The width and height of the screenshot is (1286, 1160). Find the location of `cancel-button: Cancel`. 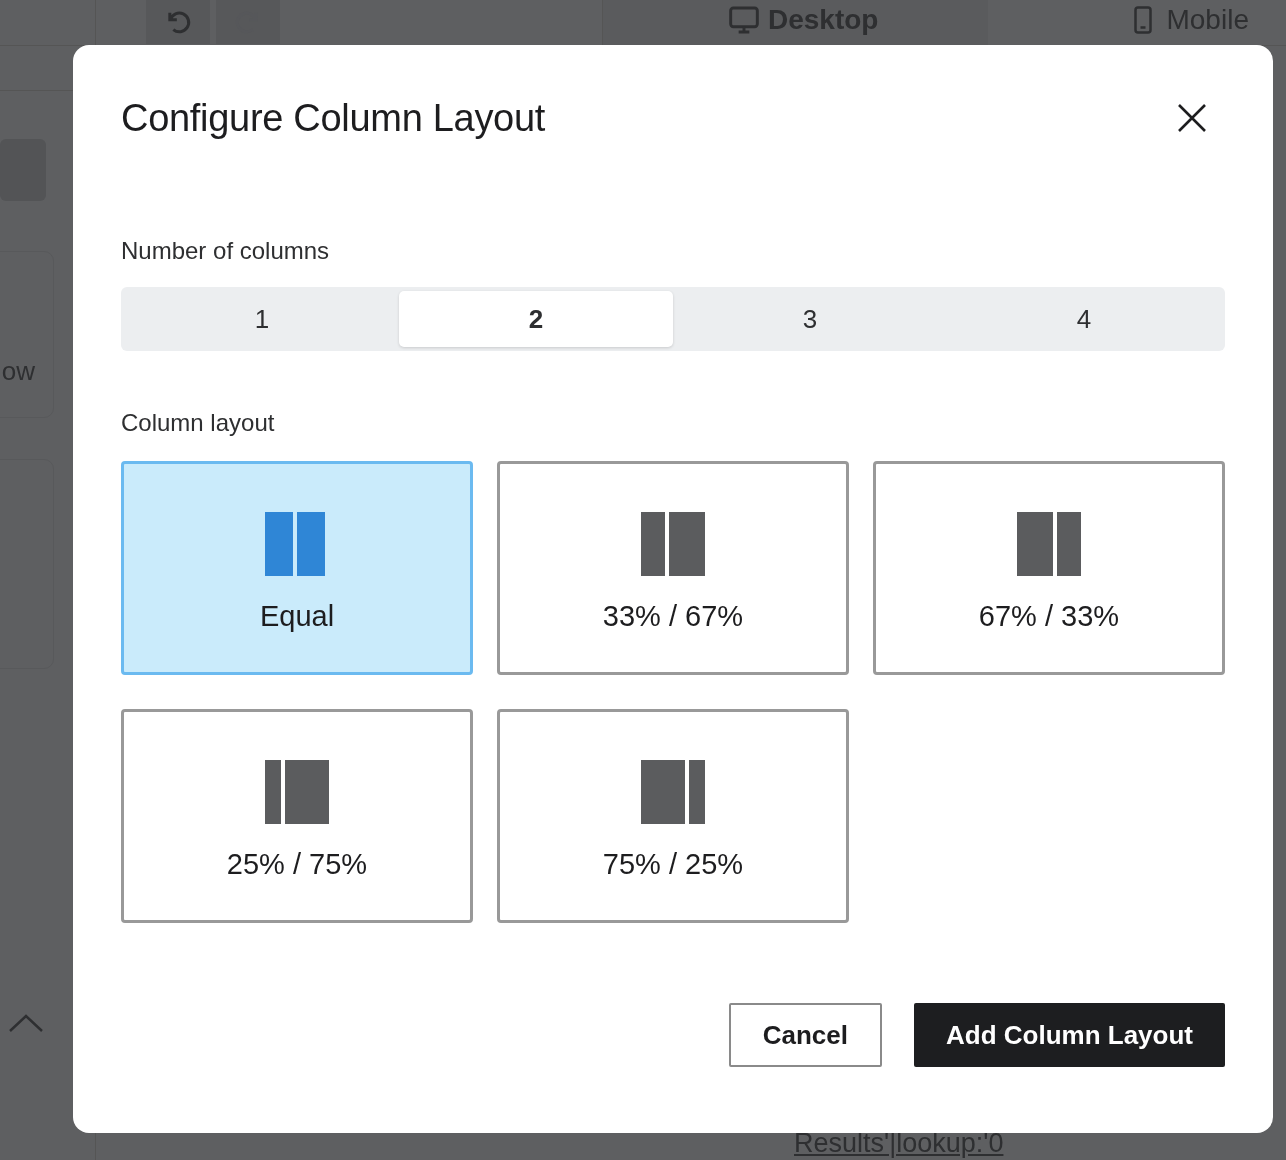

cancel-button: Cancel is located at coordinates (805, 1035).